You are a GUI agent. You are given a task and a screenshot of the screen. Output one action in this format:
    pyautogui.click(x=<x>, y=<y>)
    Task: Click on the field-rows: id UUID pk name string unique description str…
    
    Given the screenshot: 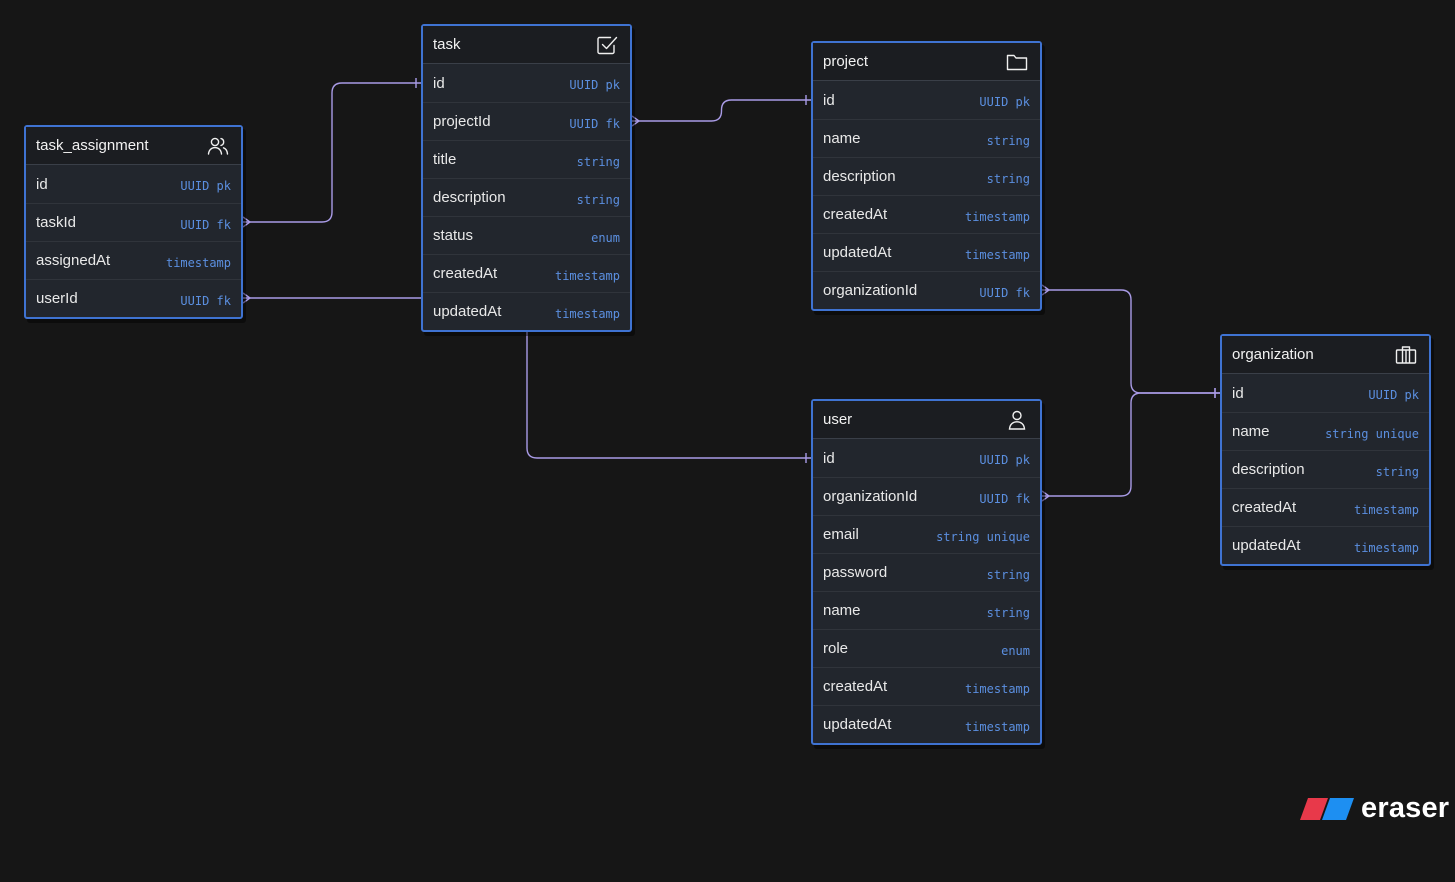 What is the action you would take?
    pyautogui.click(x=1325, y=469)
    